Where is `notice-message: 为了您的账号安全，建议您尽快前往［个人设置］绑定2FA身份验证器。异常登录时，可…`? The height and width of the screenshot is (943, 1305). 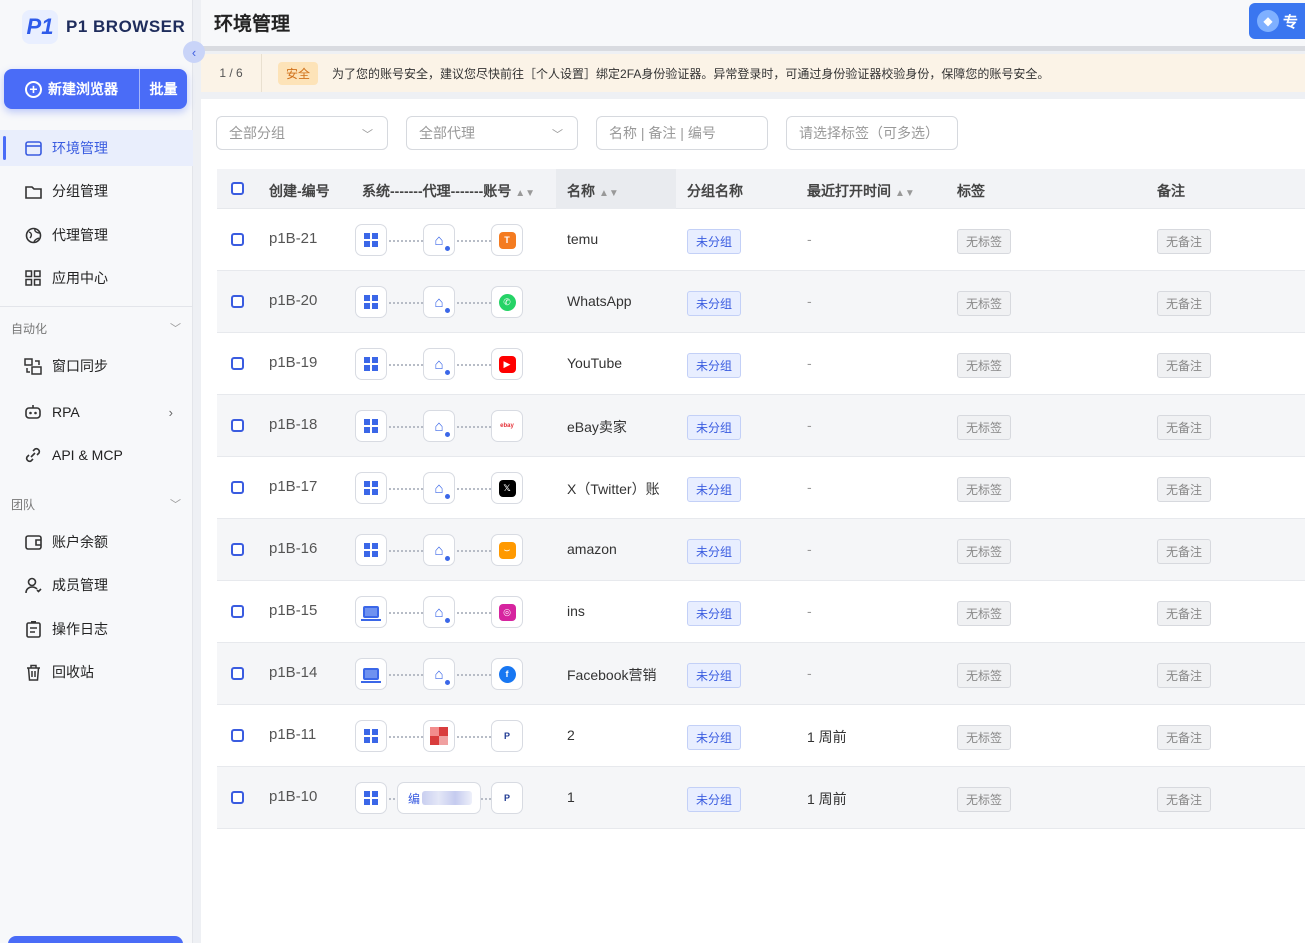
notice-message: 为了您的账号安全，建议您尽快前往［个人设置］绑定2FA身份验证器。异常登录时，可… is located at coordinates (690, 73).